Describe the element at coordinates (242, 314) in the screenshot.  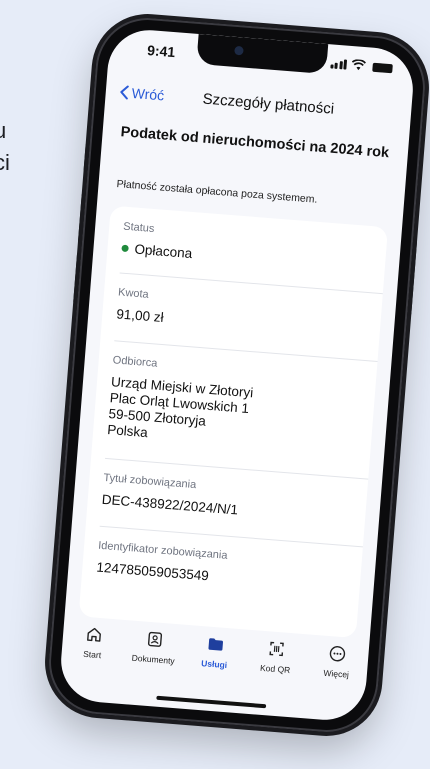
I see `amount-field: Kwota 91,00 zł` at that location.